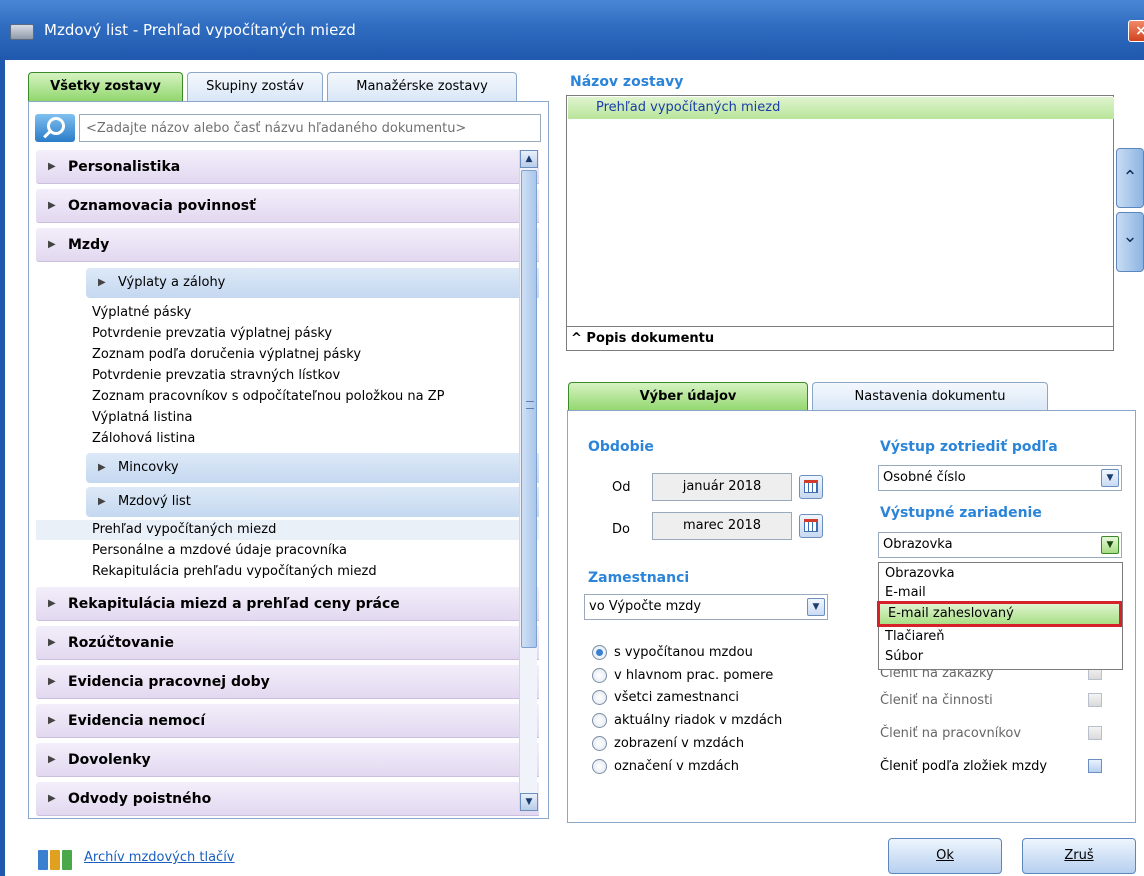  What do you see at coordinates (1000, 574) in the screenshot?
I see `dropdown-option: Obrazovka` at bounding box center [1000, 574].